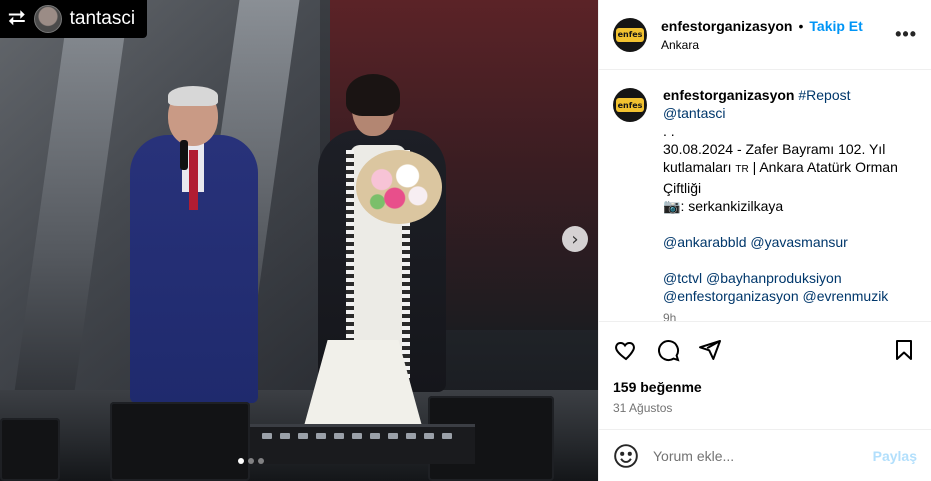 The height and width of the screenshot is (481, 931). Describe the element at coordinates (742, 169) in the screenshot. I see `flag-icon: TR` at that location.